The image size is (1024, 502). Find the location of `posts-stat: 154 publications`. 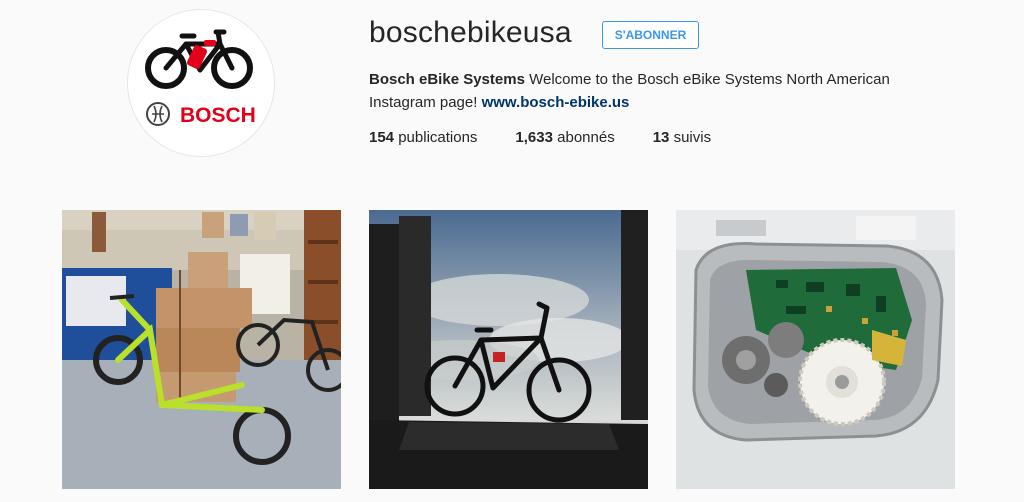

posts-stat: 154 publications is located at coordinates (423, 137).